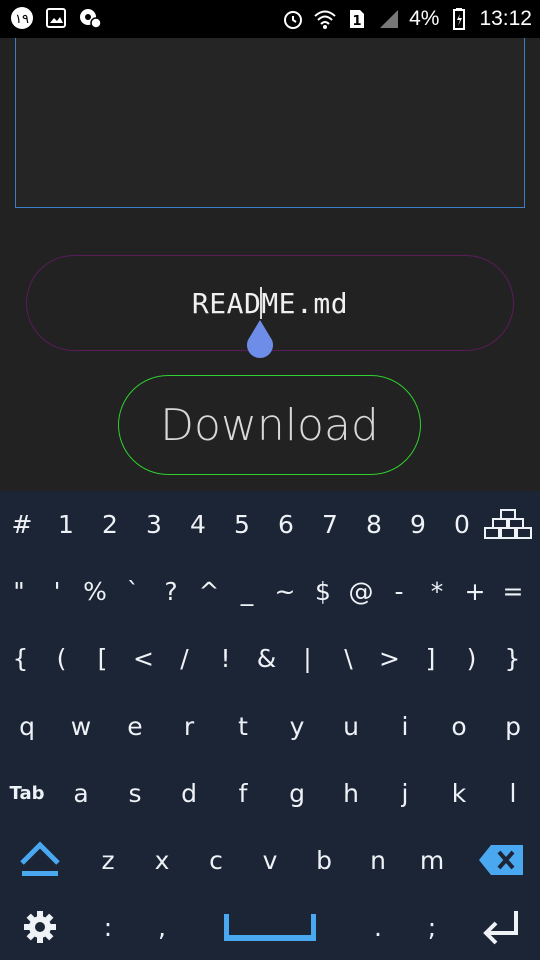  I want to click on key: ?, so click(171, 591).